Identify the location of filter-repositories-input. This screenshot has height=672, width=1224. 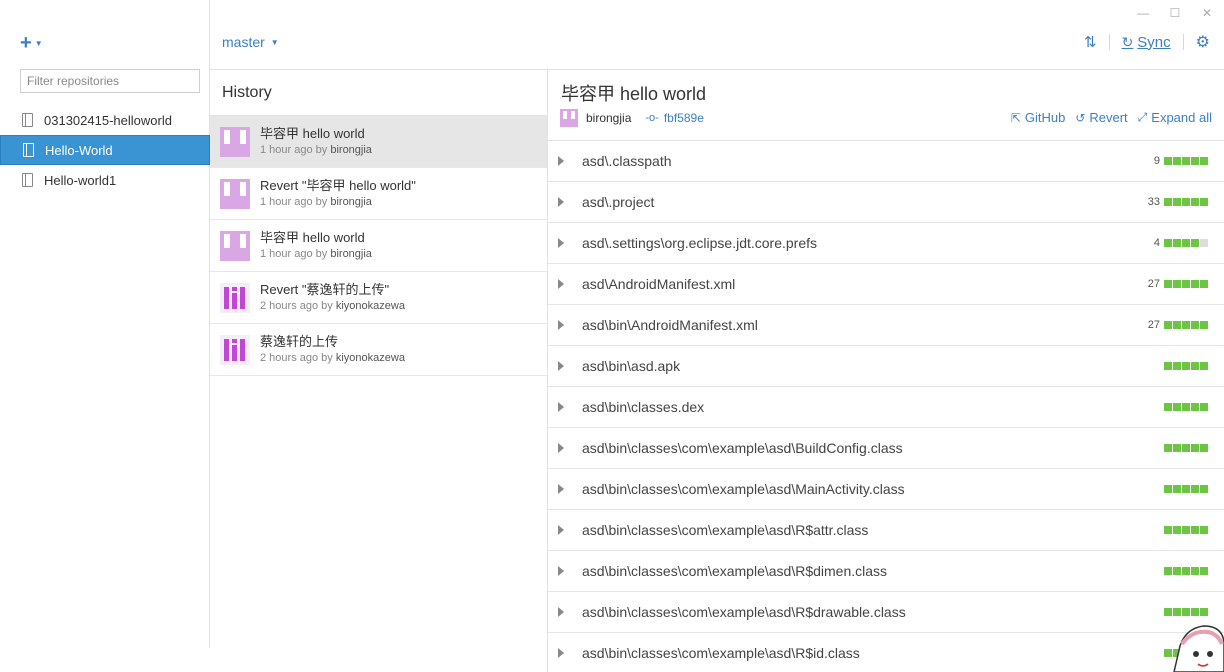
(110, 81).